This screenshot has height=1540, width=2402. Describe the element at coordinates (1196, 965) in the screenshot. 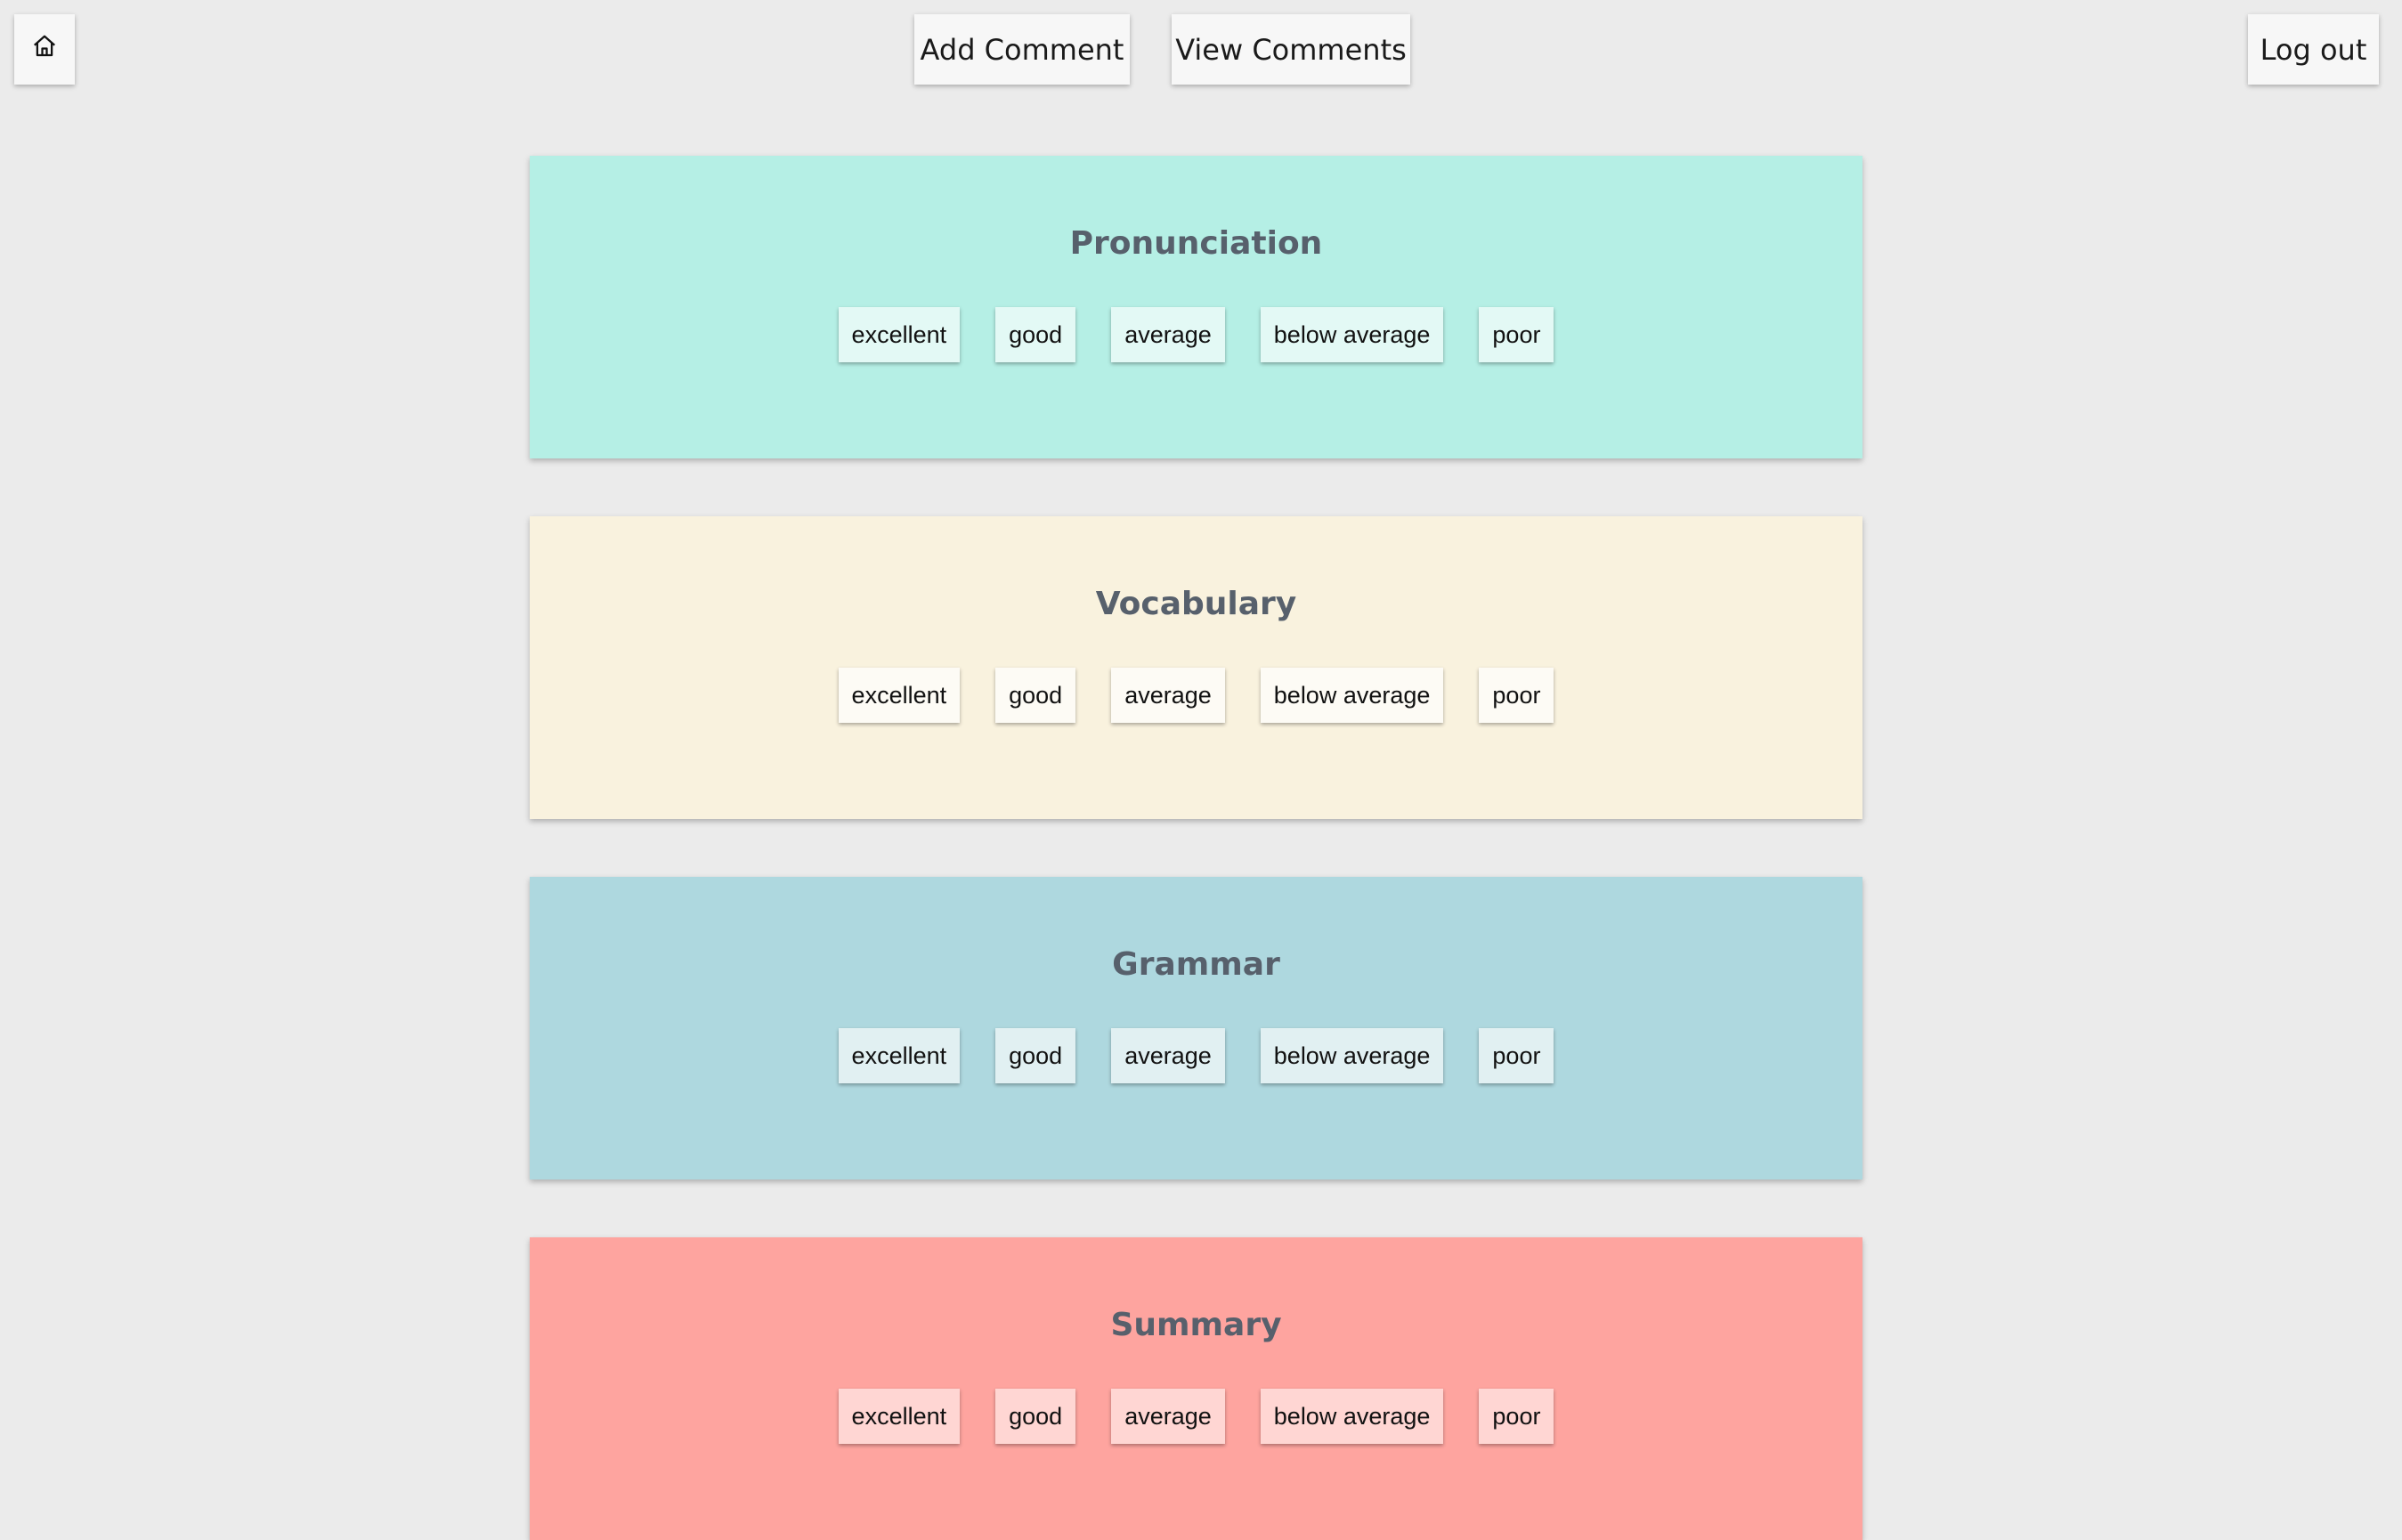

I see `card-title: Grammar` at that location.